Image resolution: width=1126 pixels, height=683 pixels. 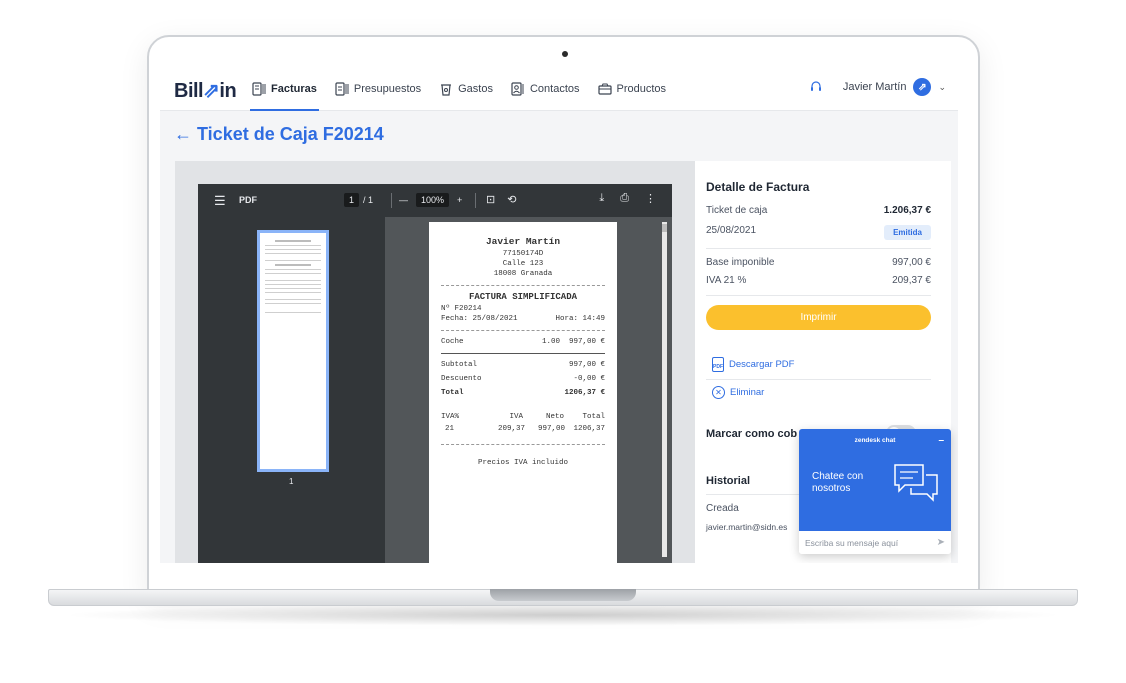 What do you see at coordinates (818, 232) in the screenshot?
I see `detail-date-row: 25/08/2021 Emitida` at bounding box center [818, 232].